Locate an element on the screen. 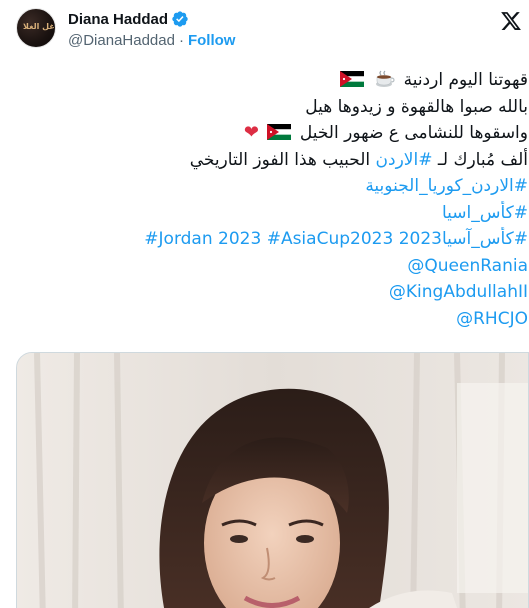 The height and width of the screenshot is (608, 529). tweet-line-9: @KingAbdullahII is located at coordinates (269, 293).